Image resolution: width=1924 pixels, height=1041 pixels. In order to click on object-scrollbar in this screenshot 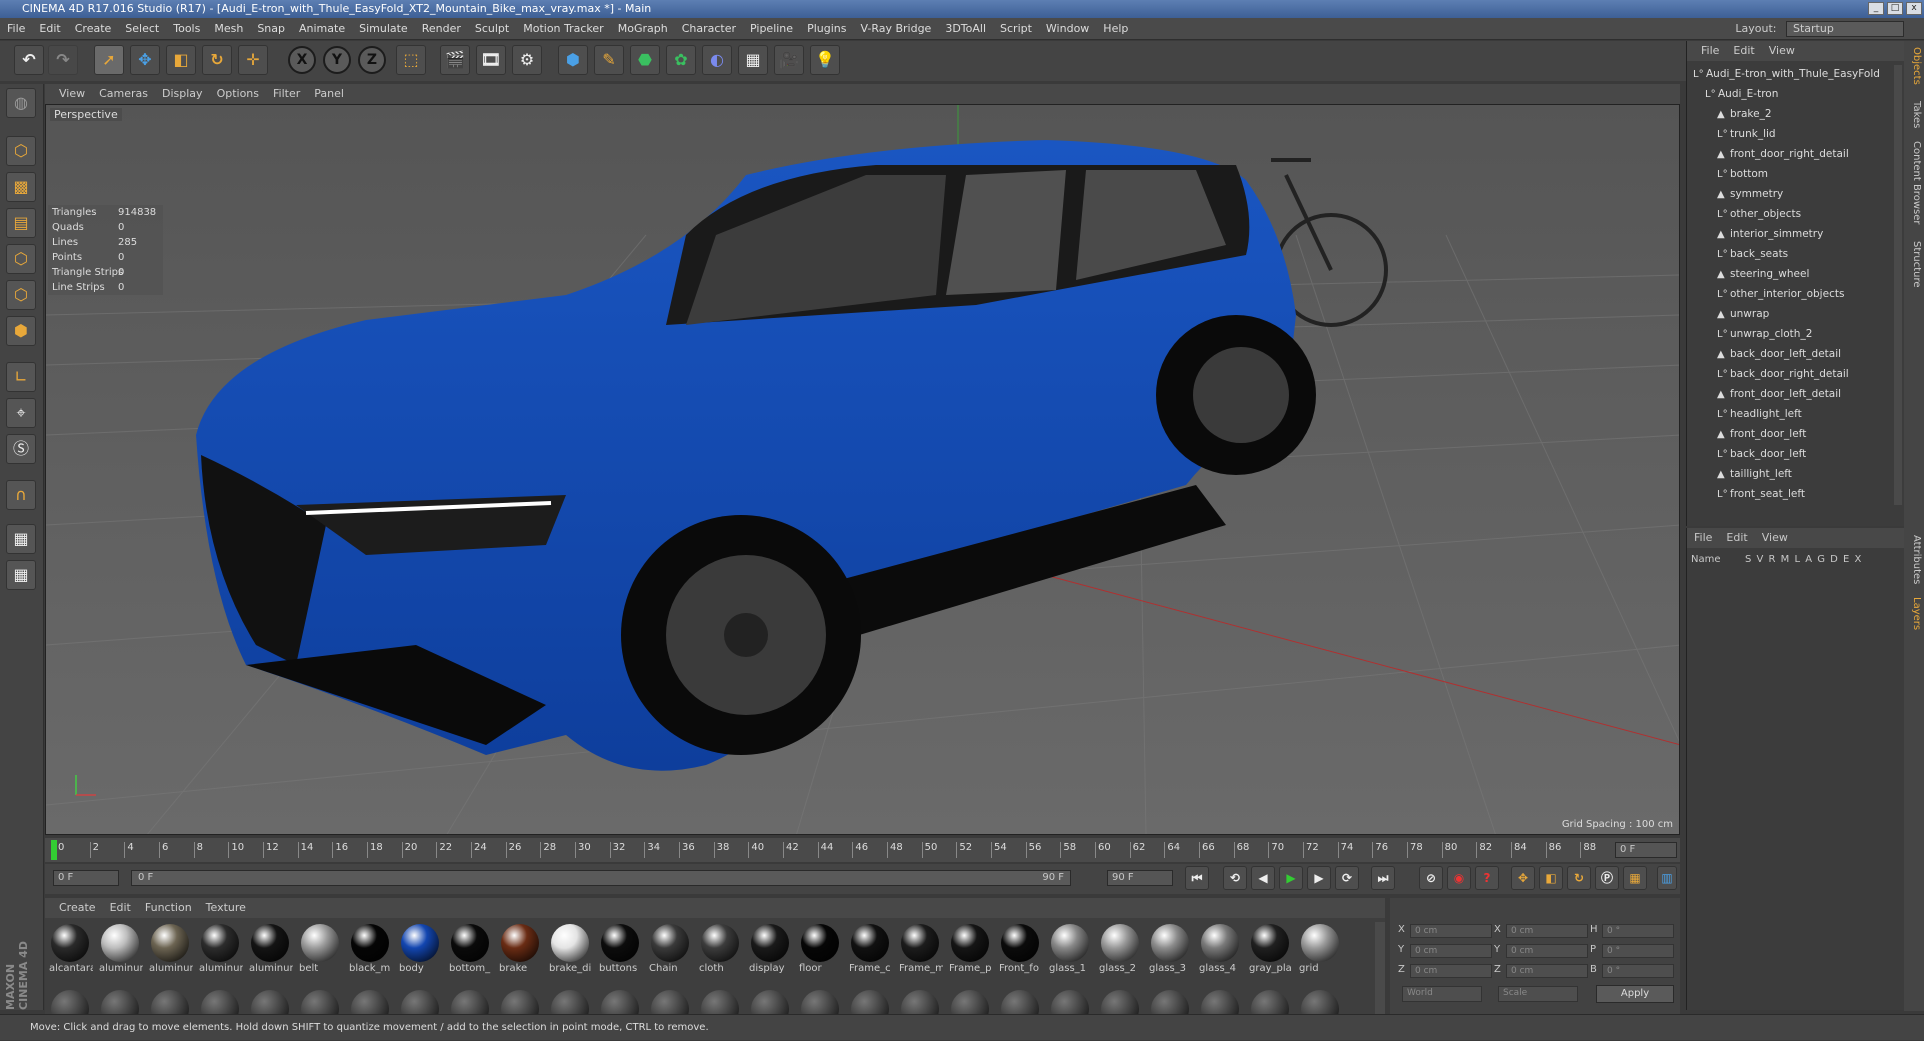, I will do `click(1898, 285)`.